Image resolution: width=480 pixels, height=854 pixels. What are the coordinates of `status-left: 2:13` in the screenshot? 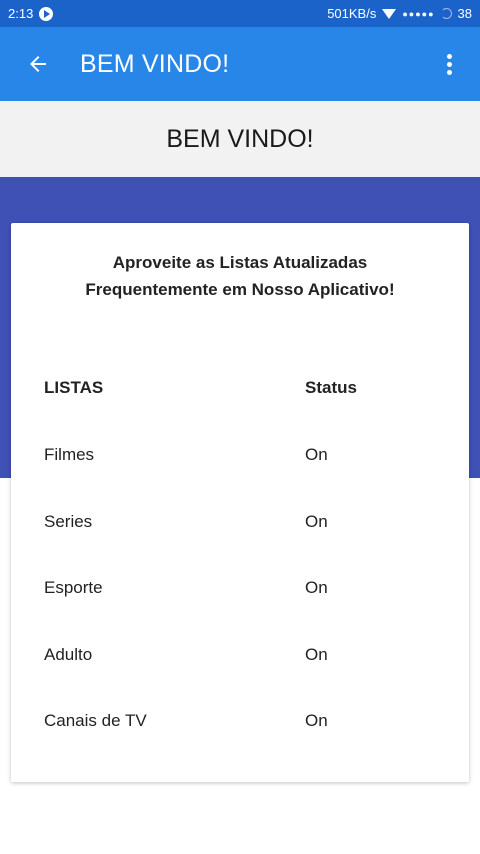 It's located at (31, 13).